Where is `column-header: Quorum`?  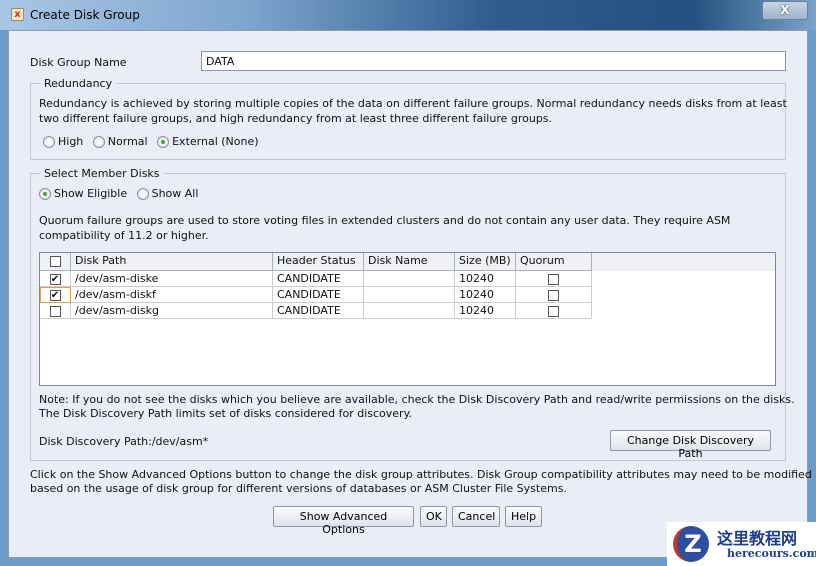
column-header: Quorum is located at coordinates (554, 262).